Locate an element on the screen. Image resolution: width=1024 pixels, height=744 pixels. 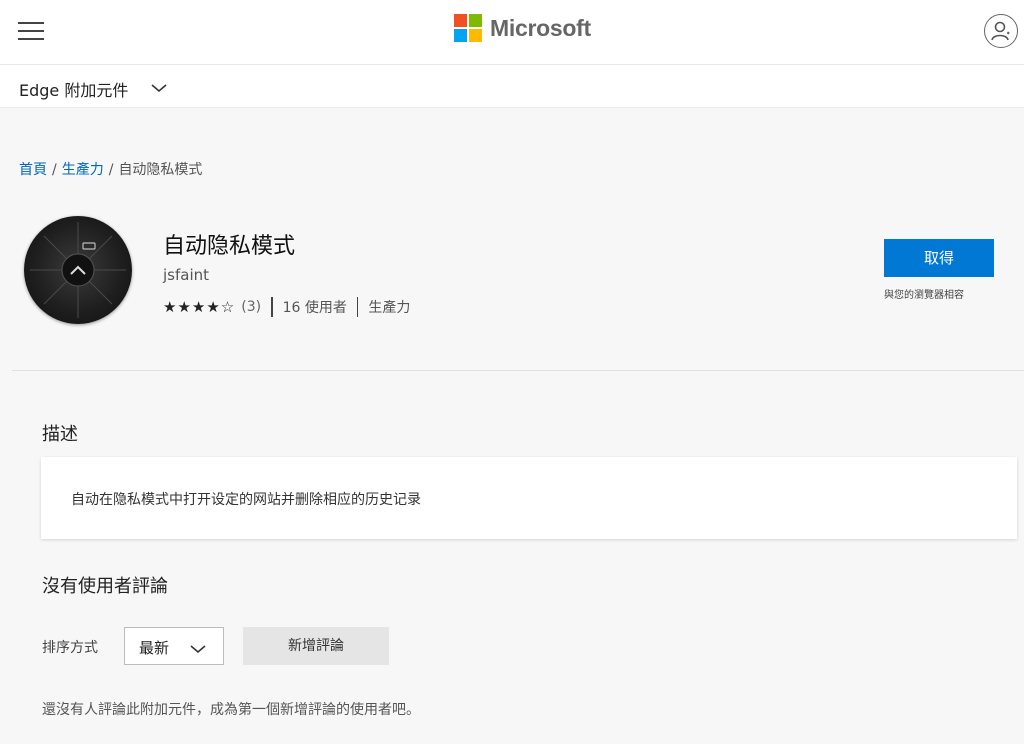
breadcrumb-home-link: 首頁 is located at coordinates (33, 170).